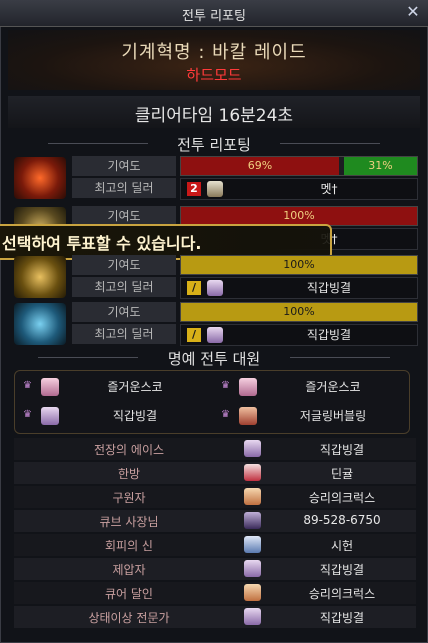  I want to click on contribution-bar: 69% 31%, so click(299, 166).